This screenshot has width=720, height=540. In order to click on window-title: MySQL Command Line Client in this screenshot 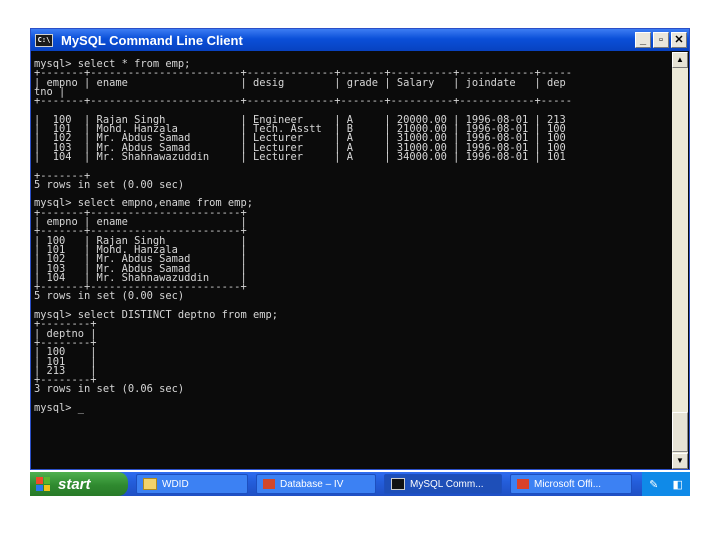, I will do `click(152, 40)`.